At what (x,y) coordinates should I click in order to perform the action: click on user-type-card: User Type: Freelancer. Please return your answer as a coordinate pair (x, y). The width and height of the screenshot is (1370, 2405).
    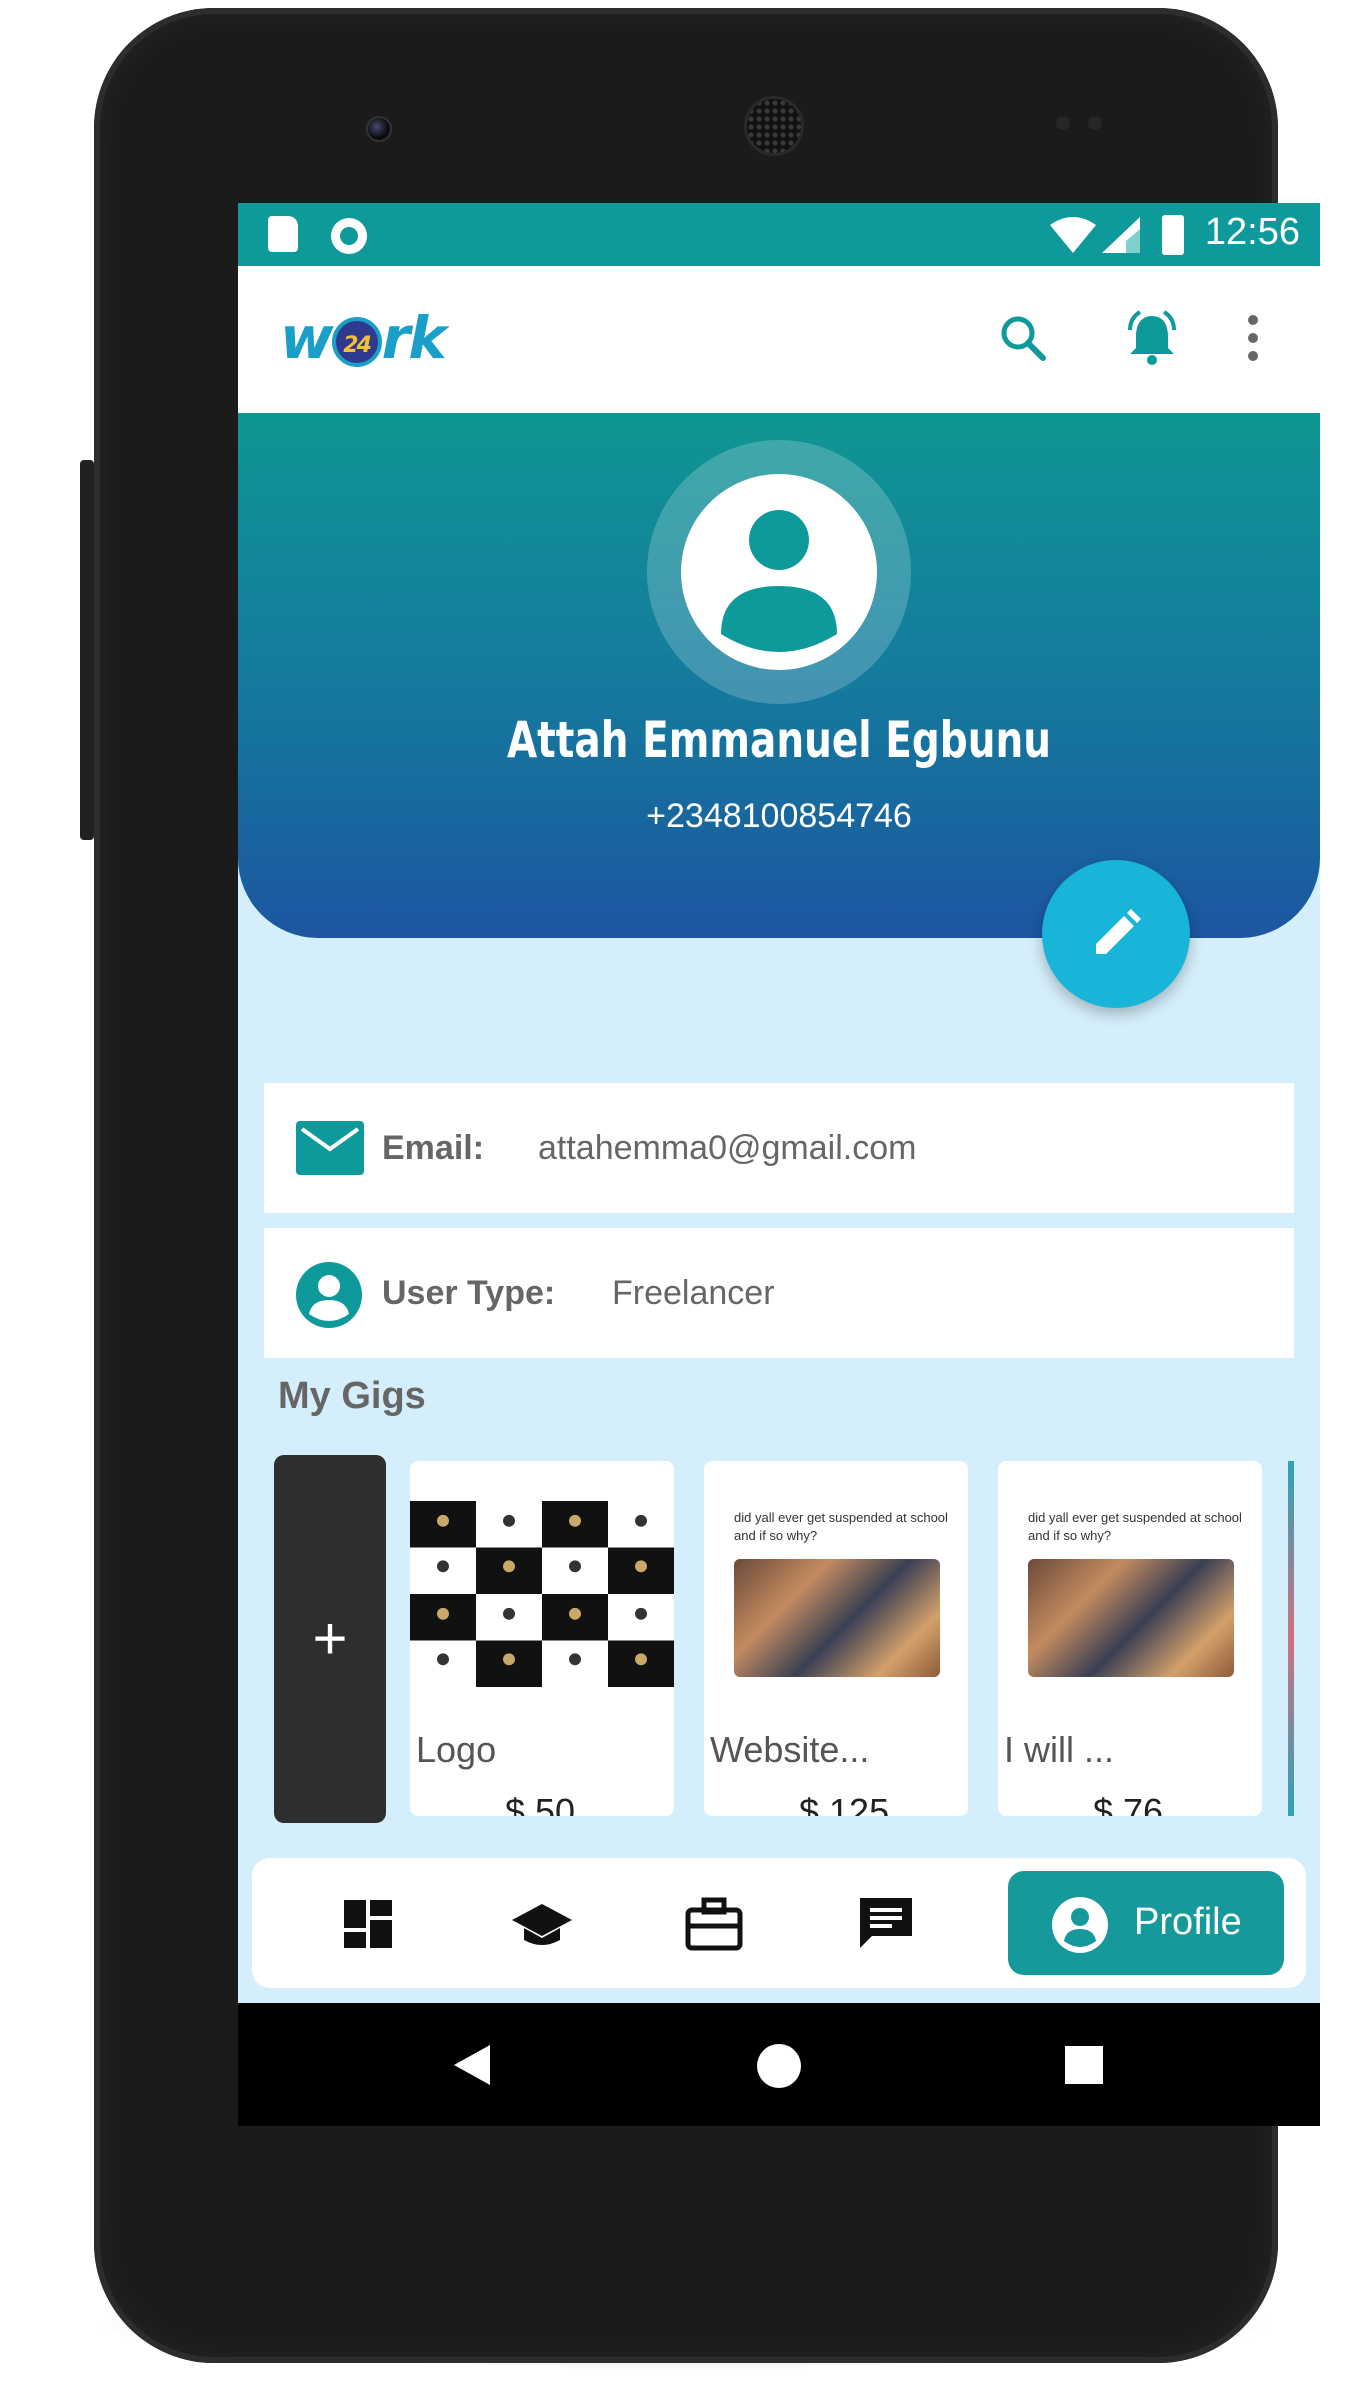
    Looking at the image, I should click on (779, 1293).